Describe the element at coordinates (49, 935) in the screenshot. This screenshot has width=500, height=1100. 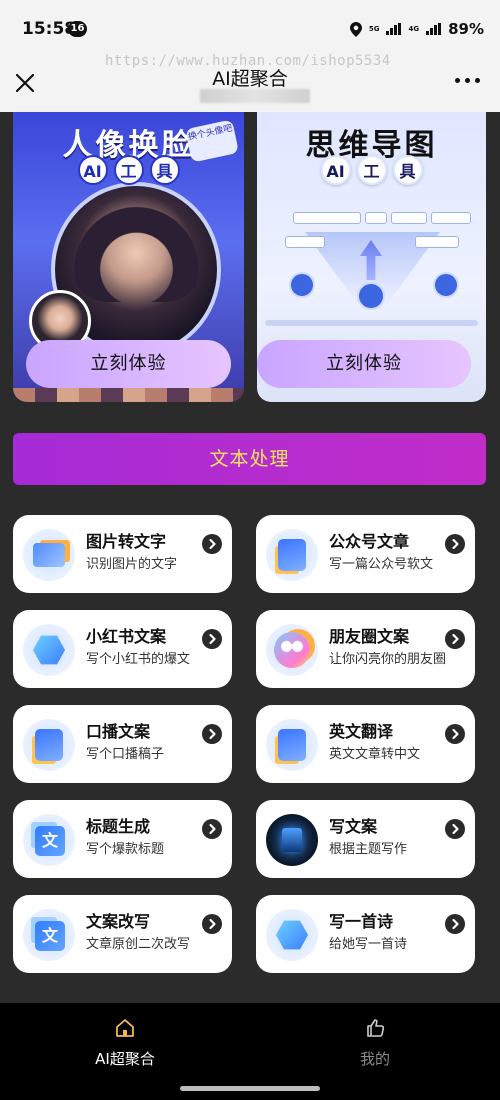
I see `rewrite-icon` at that location.